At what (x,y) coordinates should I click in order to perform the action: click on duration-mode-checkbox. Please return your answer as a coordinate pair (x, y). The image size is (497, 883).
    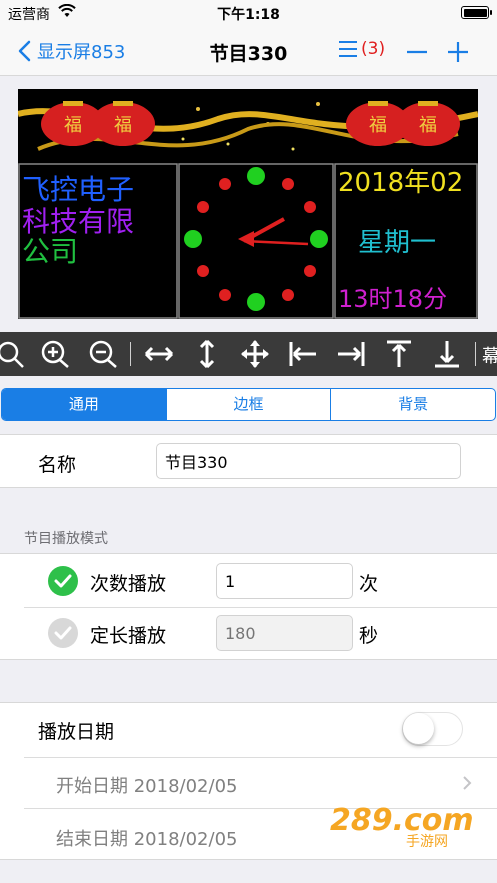
    Looking at the image, I should click on (63, 633).